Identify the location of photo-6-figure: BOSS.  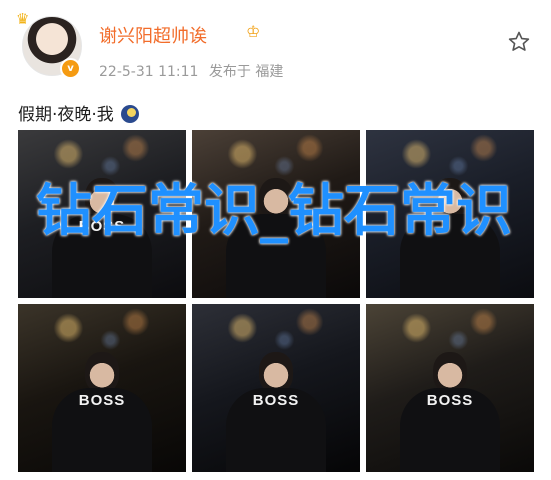
(450, 412).